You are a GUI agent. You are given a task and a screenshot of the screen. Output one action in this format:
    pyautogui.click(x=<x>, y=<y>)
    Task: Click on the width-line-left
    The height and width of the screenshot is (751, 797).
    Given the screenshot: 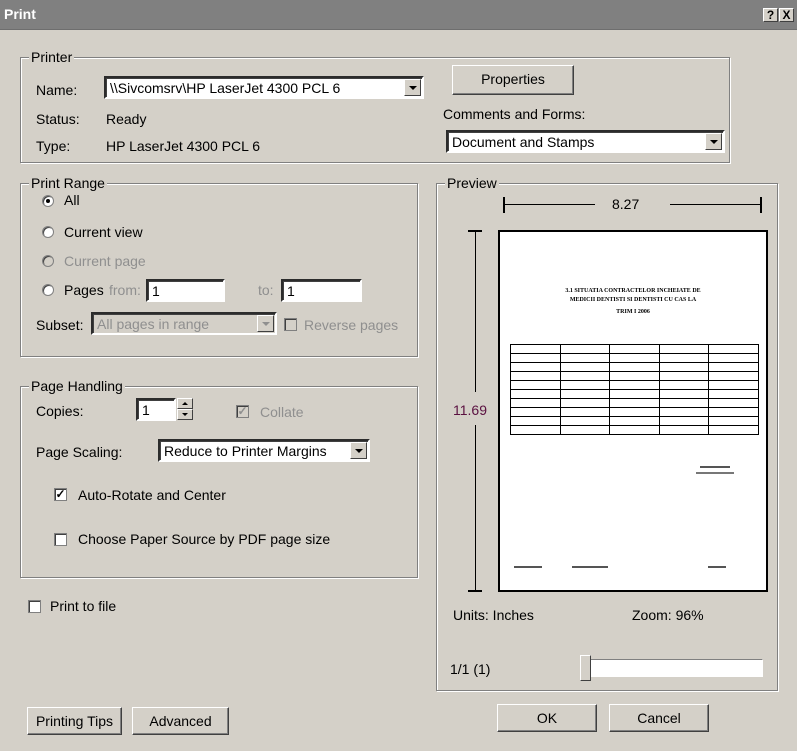 What is the action you would take?
    pyautogui.click(x=550, y=204)
    